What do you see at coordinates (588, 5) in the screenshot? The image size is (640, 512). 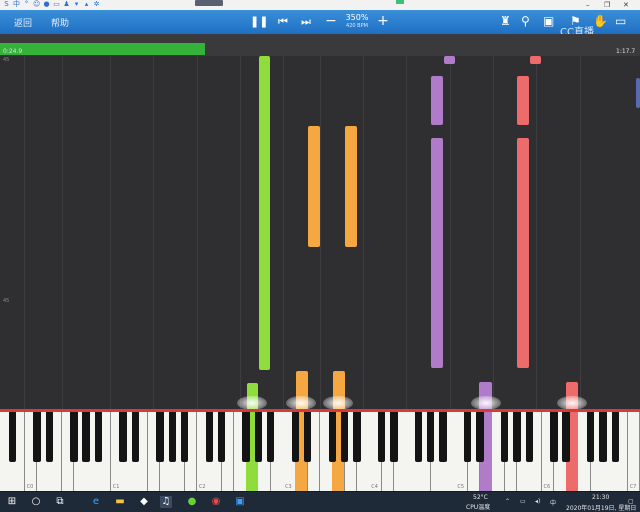 I see `minimize-icon: –` at bounding box center [588, 5].